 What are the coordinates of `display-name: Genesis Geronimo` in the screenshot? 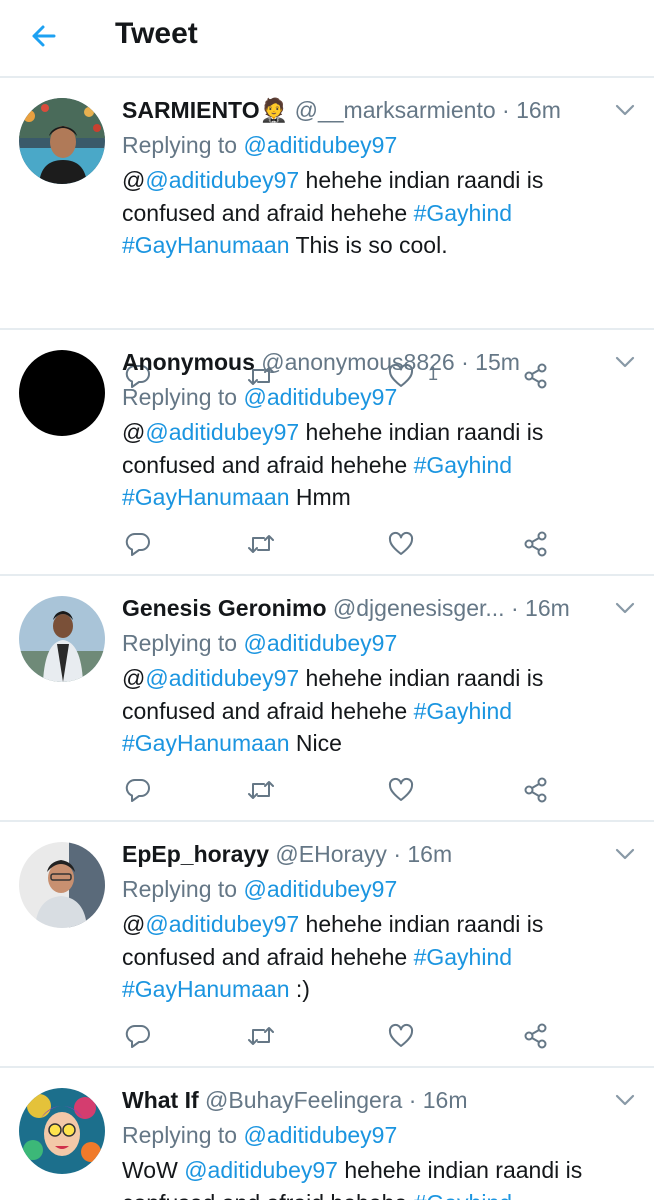 It's located at (224, 608).